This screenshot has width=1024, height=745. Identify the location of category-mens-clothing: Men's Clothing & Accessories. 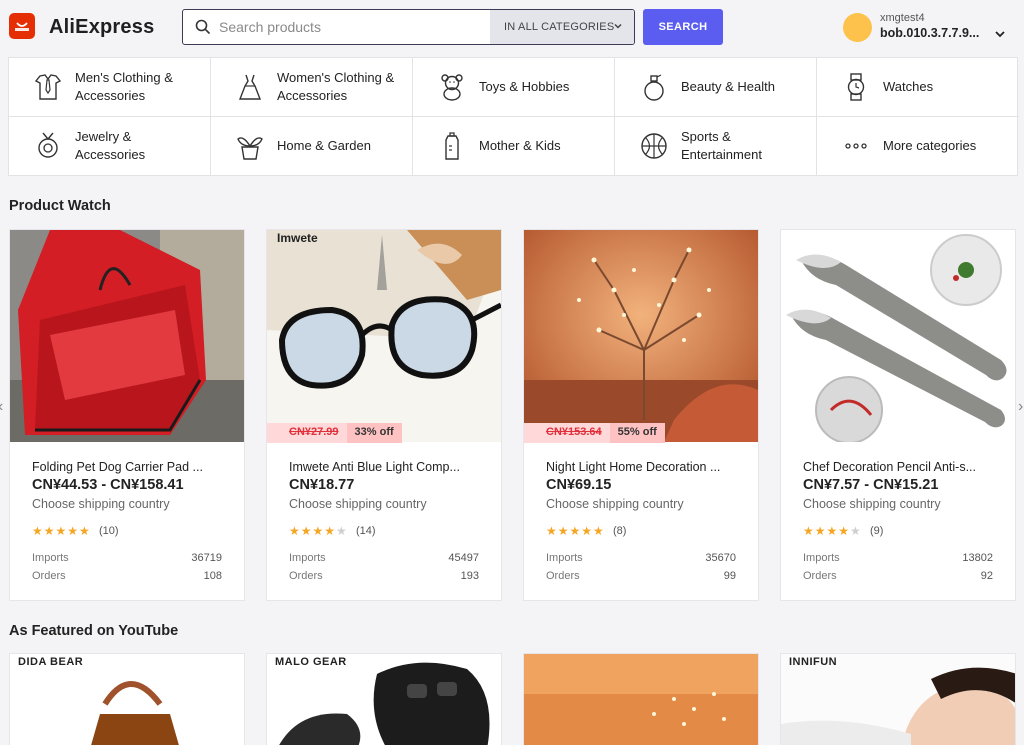
(110, 87).